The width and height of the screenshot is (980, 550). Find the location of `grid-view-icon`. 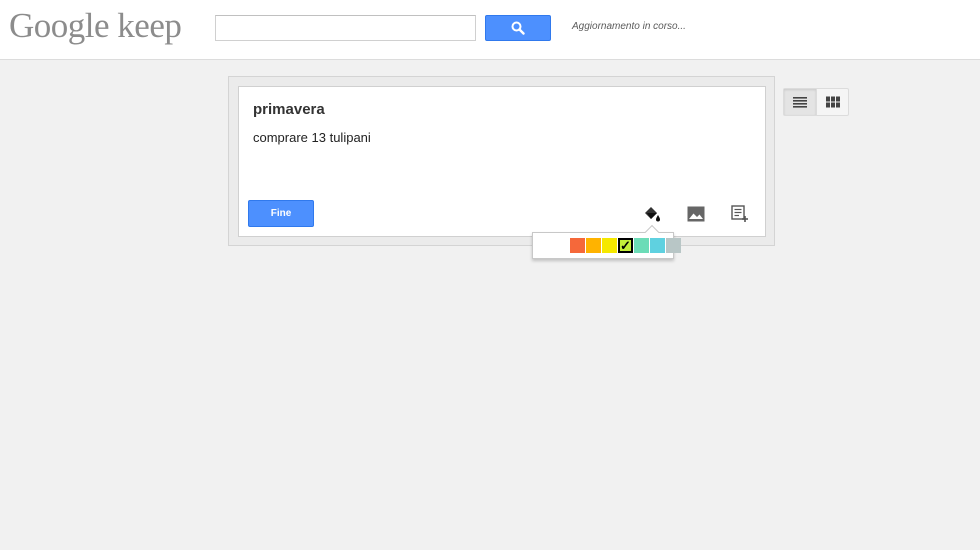

grid-view-icon is located at coordinates (832, 102).